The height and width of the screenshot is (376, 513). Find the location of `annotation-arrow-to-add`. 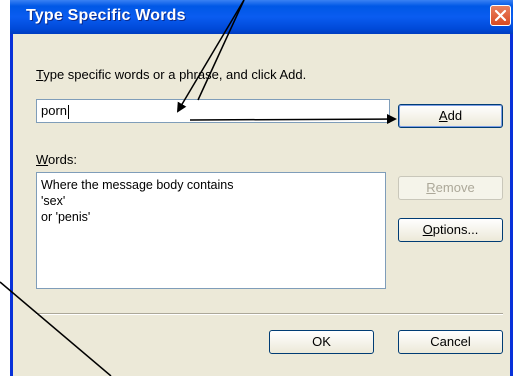

annotation-arrow-to-add is located at coordinates (293, 119).